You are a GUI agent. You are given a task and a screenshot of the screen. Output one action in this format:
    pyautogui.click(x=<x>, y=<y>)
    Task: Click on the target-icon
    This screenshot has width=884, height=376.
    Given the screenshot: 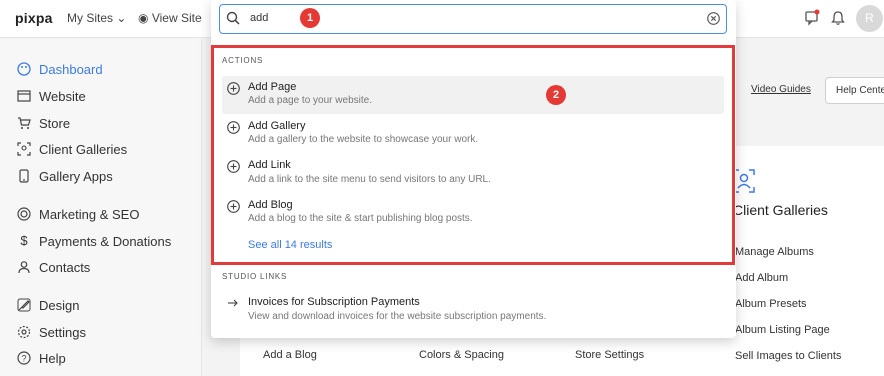 What is the action you would take?
    pyautogui.click(x=24, y=214)
    